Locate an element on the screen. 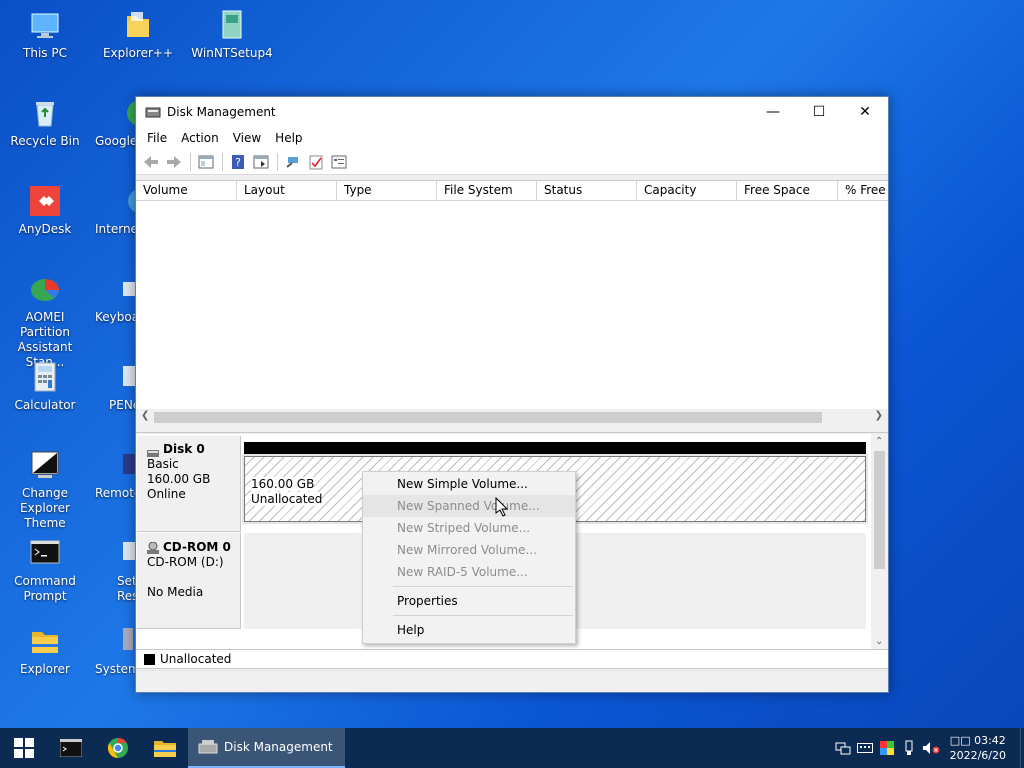 The image size is (1024, 768). clock-date: 2022/6/20 is located at coordinates (977, 755).